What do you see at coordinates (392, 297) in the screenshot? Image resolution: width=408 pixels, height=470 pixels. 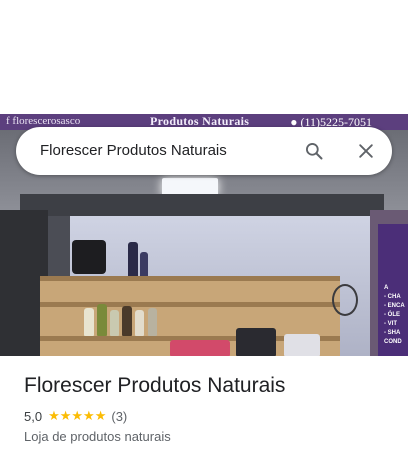 I see `banner-line: - CHA` at bounding box center [392, 297].